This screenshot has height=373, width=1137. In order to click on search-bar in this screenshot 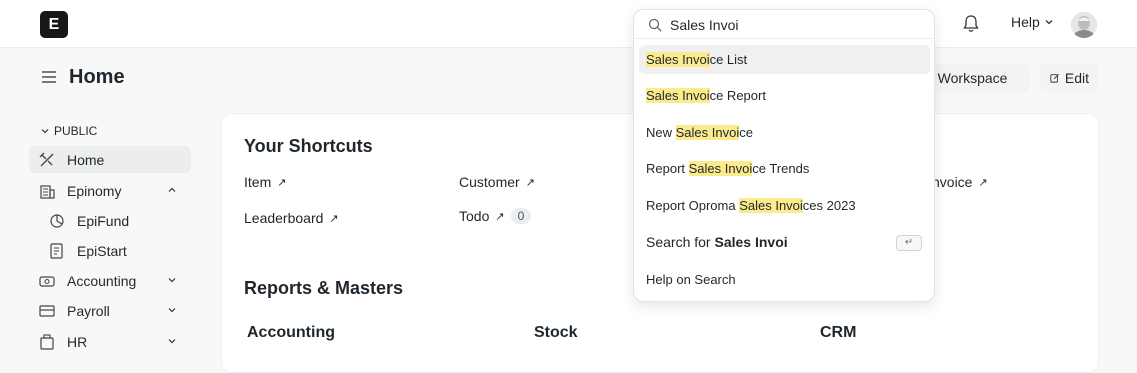, I will do `click(784, 24)`.